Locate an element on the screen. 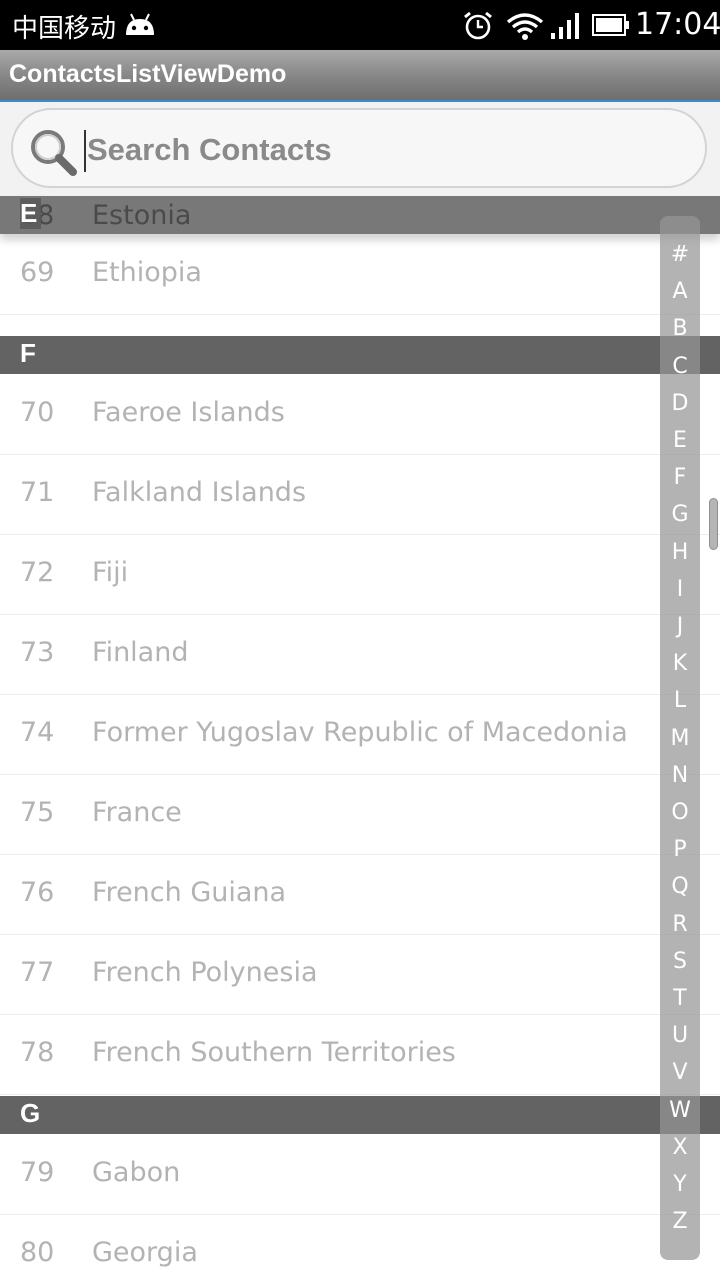 This screenshot has height=1280, width=720. item-name: Georgia is located at coordinates (145, 1252).